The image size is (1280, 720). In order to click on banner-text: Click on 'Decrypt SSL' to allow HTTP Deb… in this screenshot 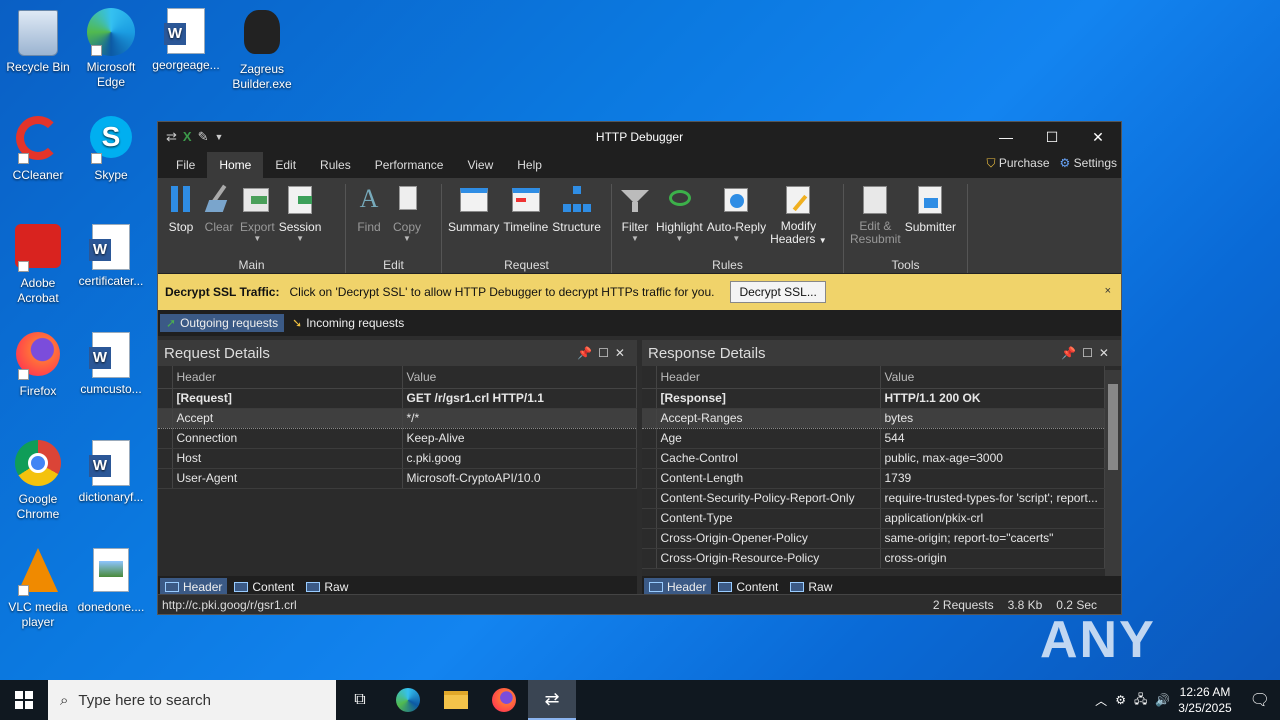, I will do `click(502, 292)`.